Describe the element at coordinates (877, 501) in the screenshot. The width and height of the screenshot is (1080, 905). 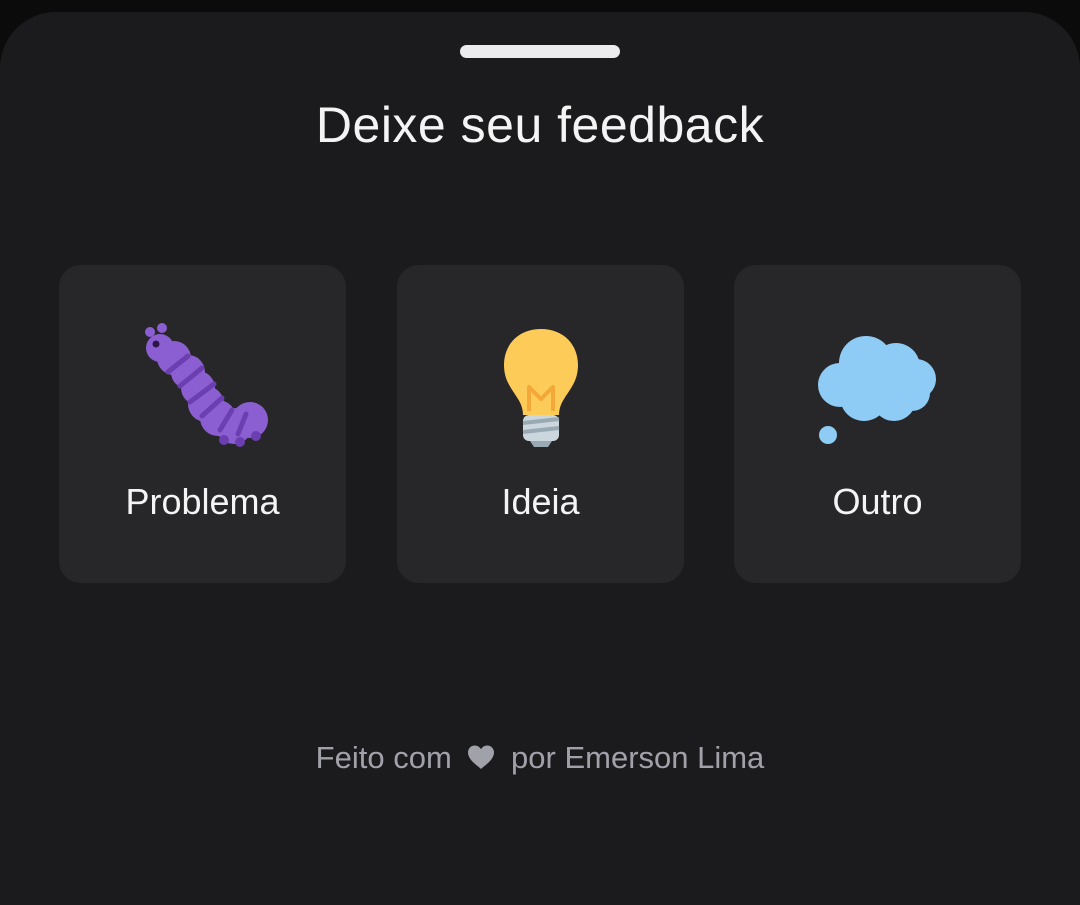
I see `option-label: Outro` at that location.